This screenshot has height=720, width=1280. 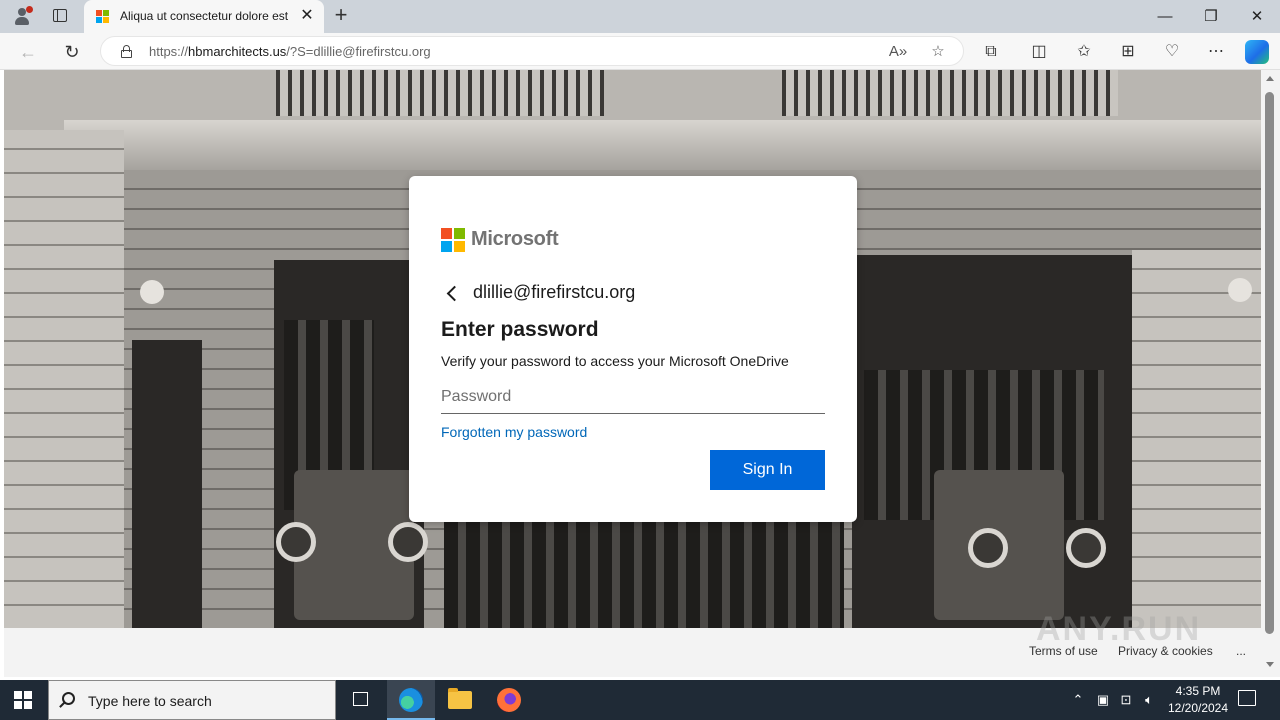 What do you see at coordinates (898, 52) in the screenshot?
I see `read-aloud-icon: A»` at bounding box center [898, 52].